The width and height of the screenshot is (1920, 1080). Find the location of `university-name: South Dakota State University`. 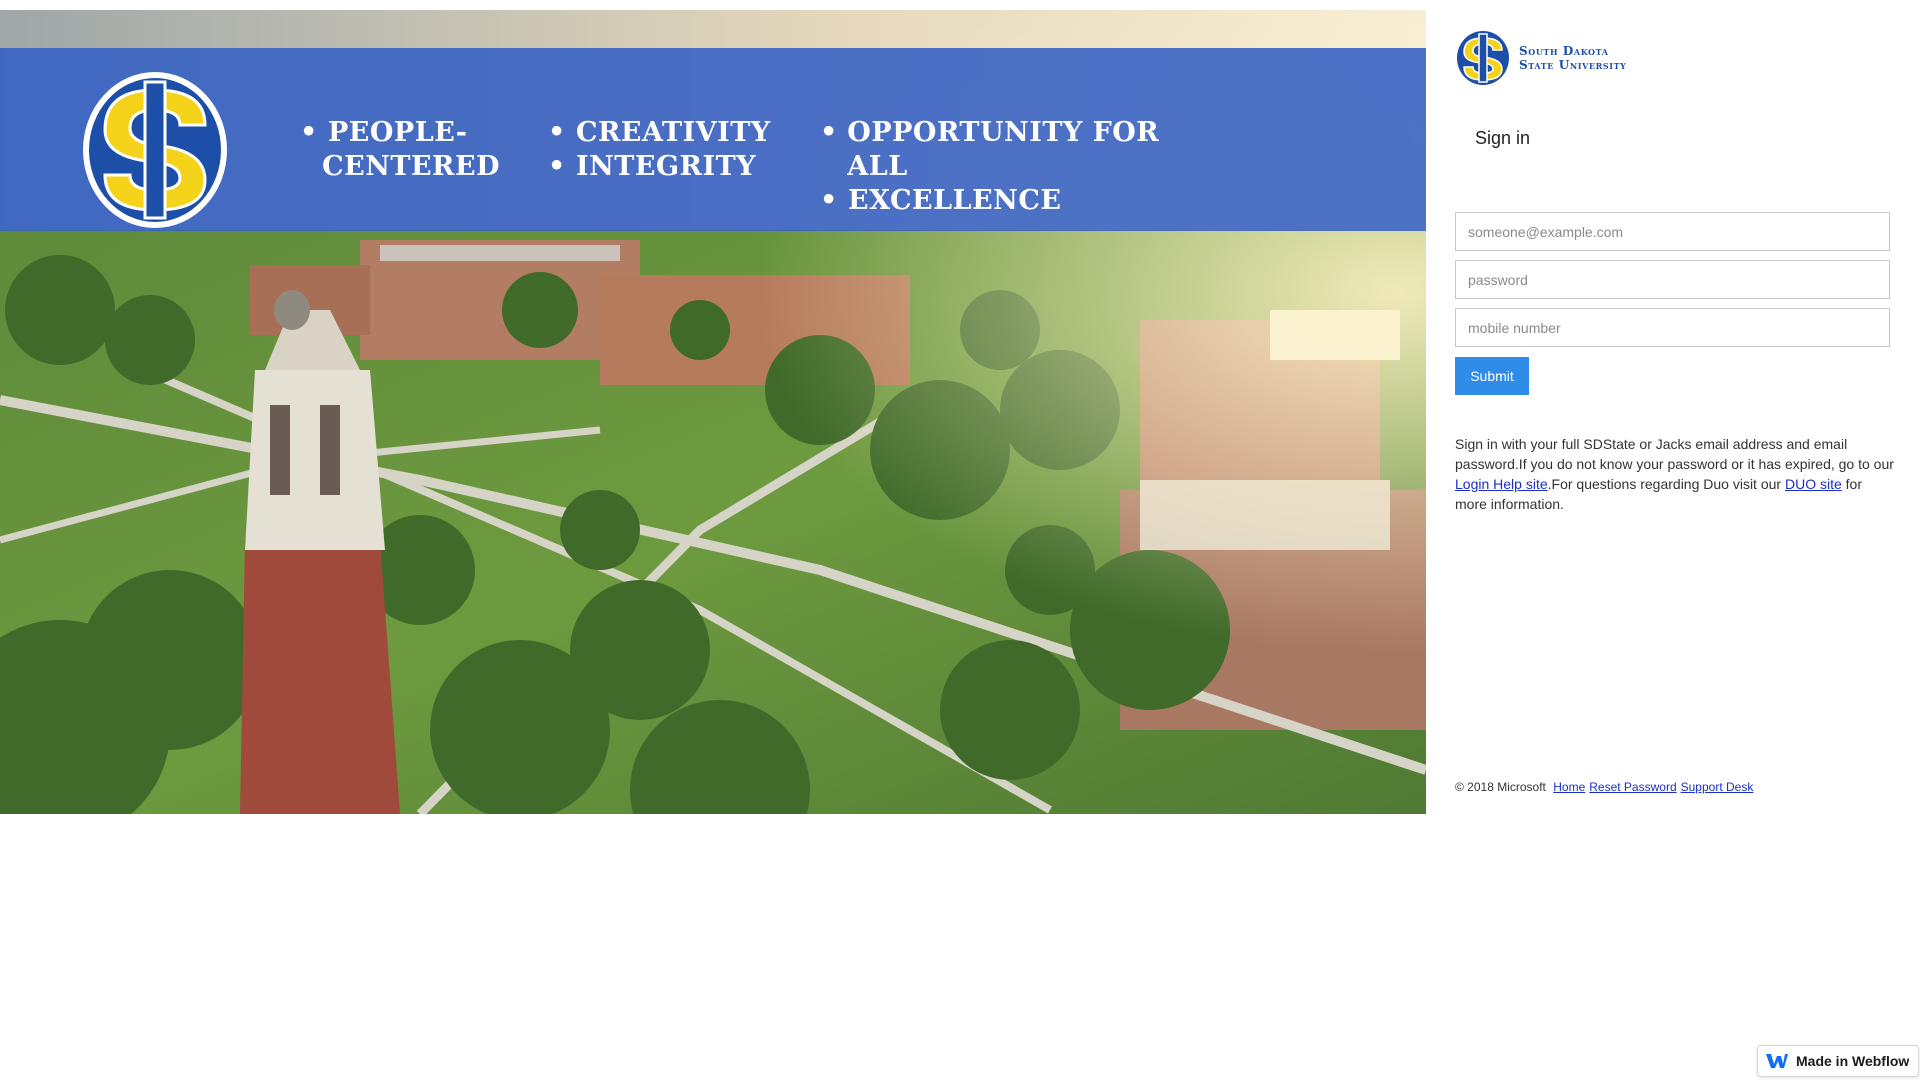

university-name: South Dakota State University is located at coordinates (1572, 58).